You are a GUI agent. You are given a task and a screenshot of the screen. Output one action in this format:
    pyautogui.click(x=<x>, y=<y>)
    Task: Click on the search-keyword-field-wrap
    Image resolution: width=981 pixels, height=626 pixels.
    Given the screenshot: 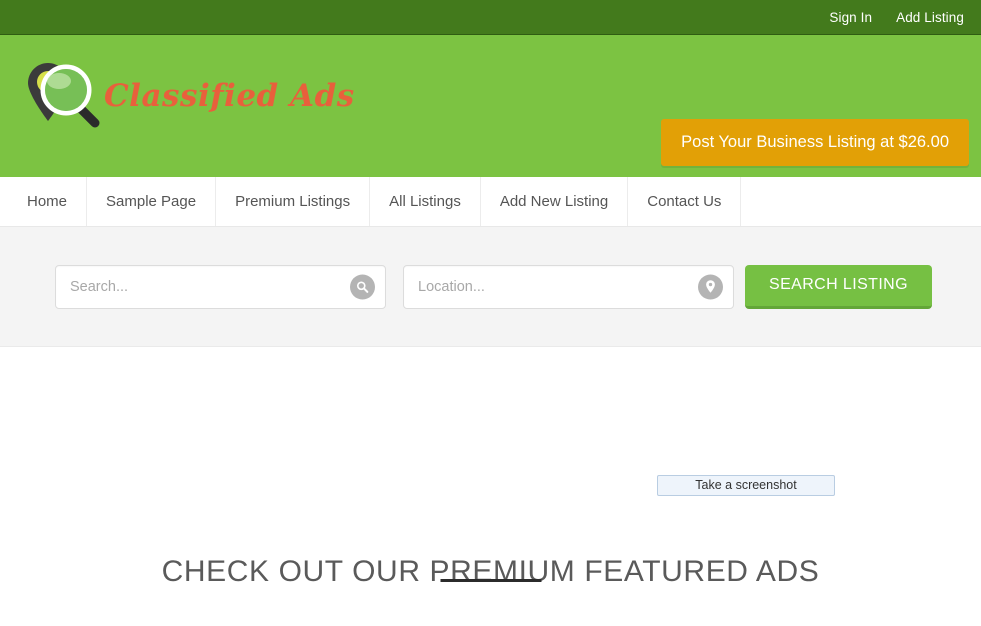 What is the action you would take?
    pyautogui.click(x=220, y=286)
    